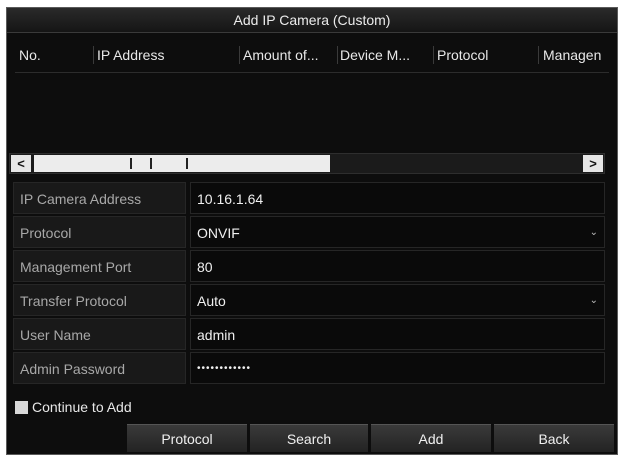 The image size is (624, 459). I want to click on protocol-label: Protocol, so click(99, 232).